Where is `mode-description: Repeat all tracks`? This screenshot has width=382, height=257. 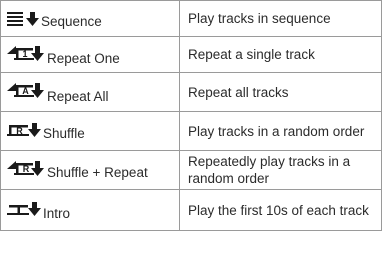 mode-description: Repeat all tracks is located at coordinates (238, 92).